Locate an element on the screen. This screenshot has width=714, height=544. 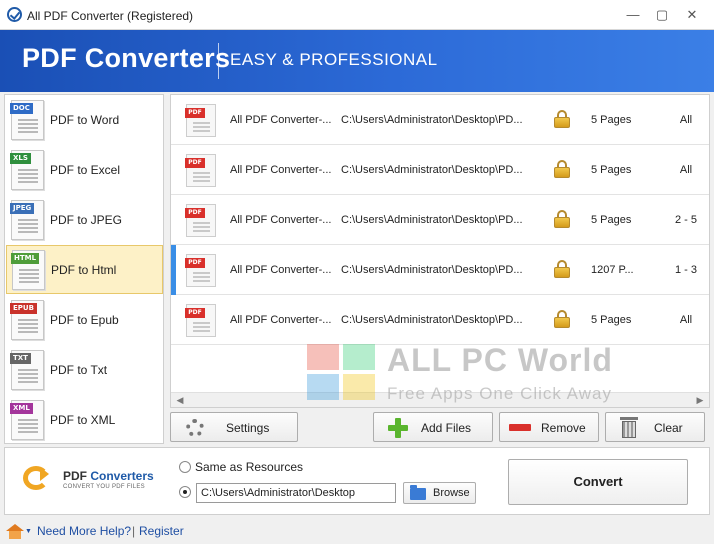
sidebar-item-pdf-to-jpeg: JPEG PDF to JPEG is located at coordinates (84, 220).